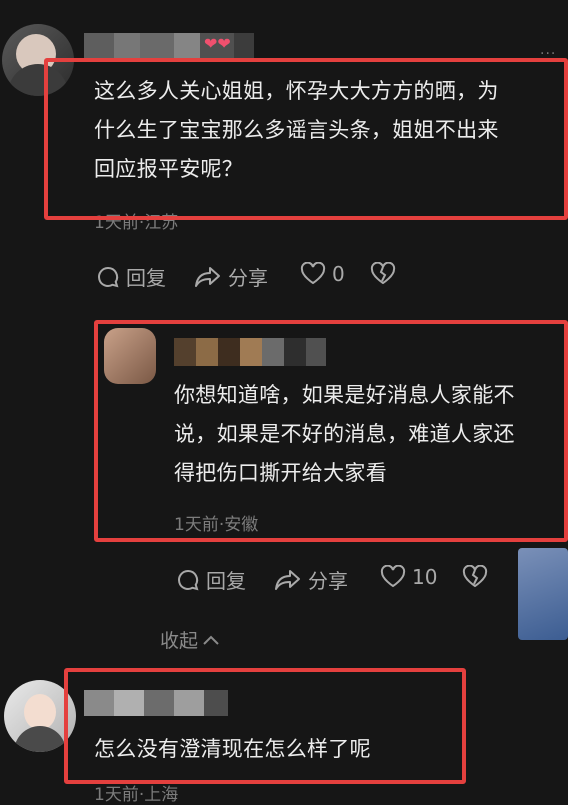  I want to click on like-count: 10, so click(425, 577).